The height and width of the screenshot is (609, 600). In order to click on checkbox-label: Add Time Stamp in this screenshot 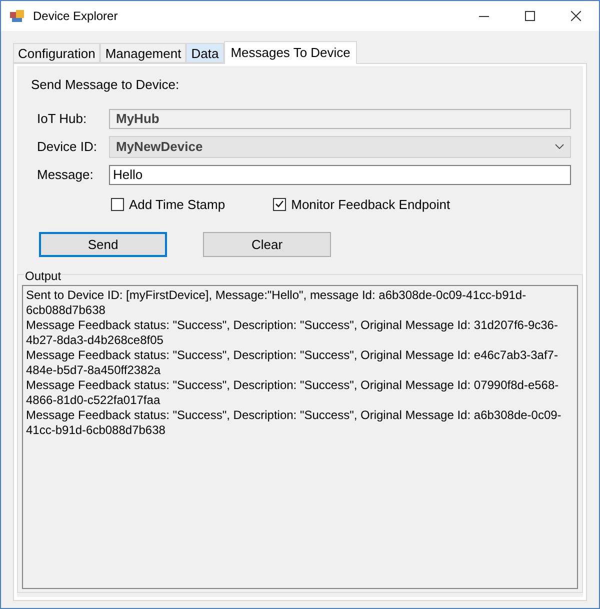, I will do `click(177, 205)`.